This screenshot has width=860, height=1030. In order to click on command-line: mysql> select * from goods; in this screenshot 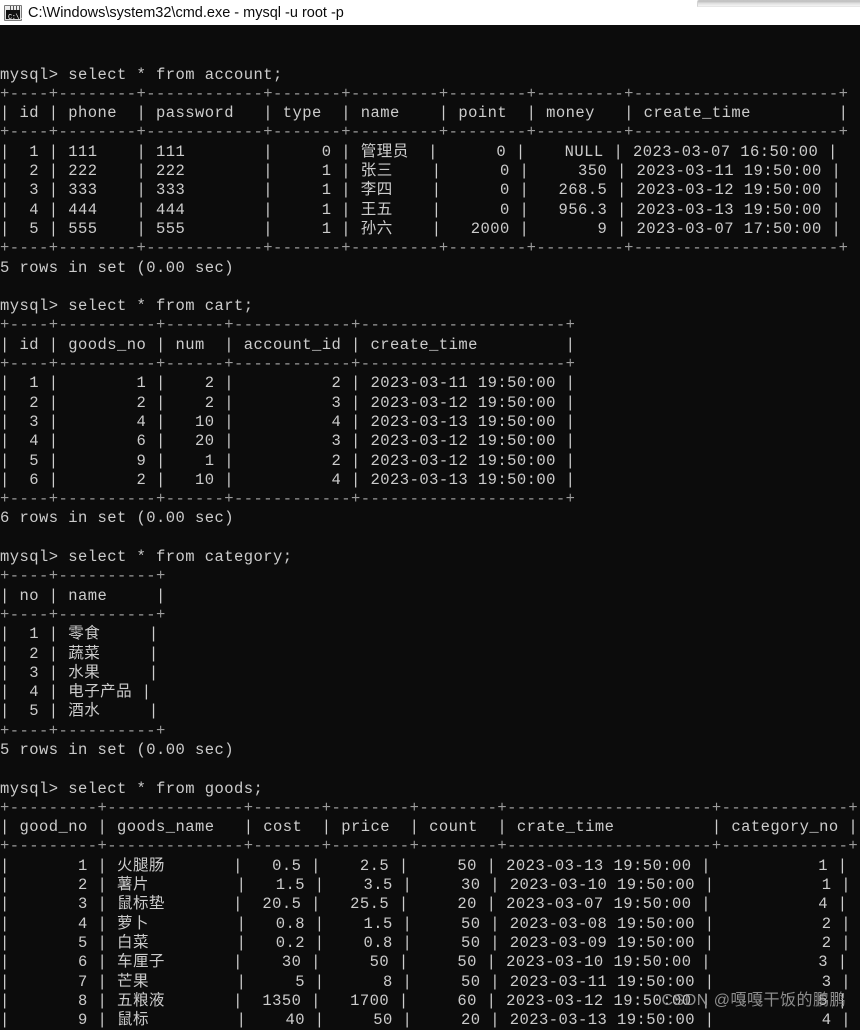, I will do `click(132, 788)`.